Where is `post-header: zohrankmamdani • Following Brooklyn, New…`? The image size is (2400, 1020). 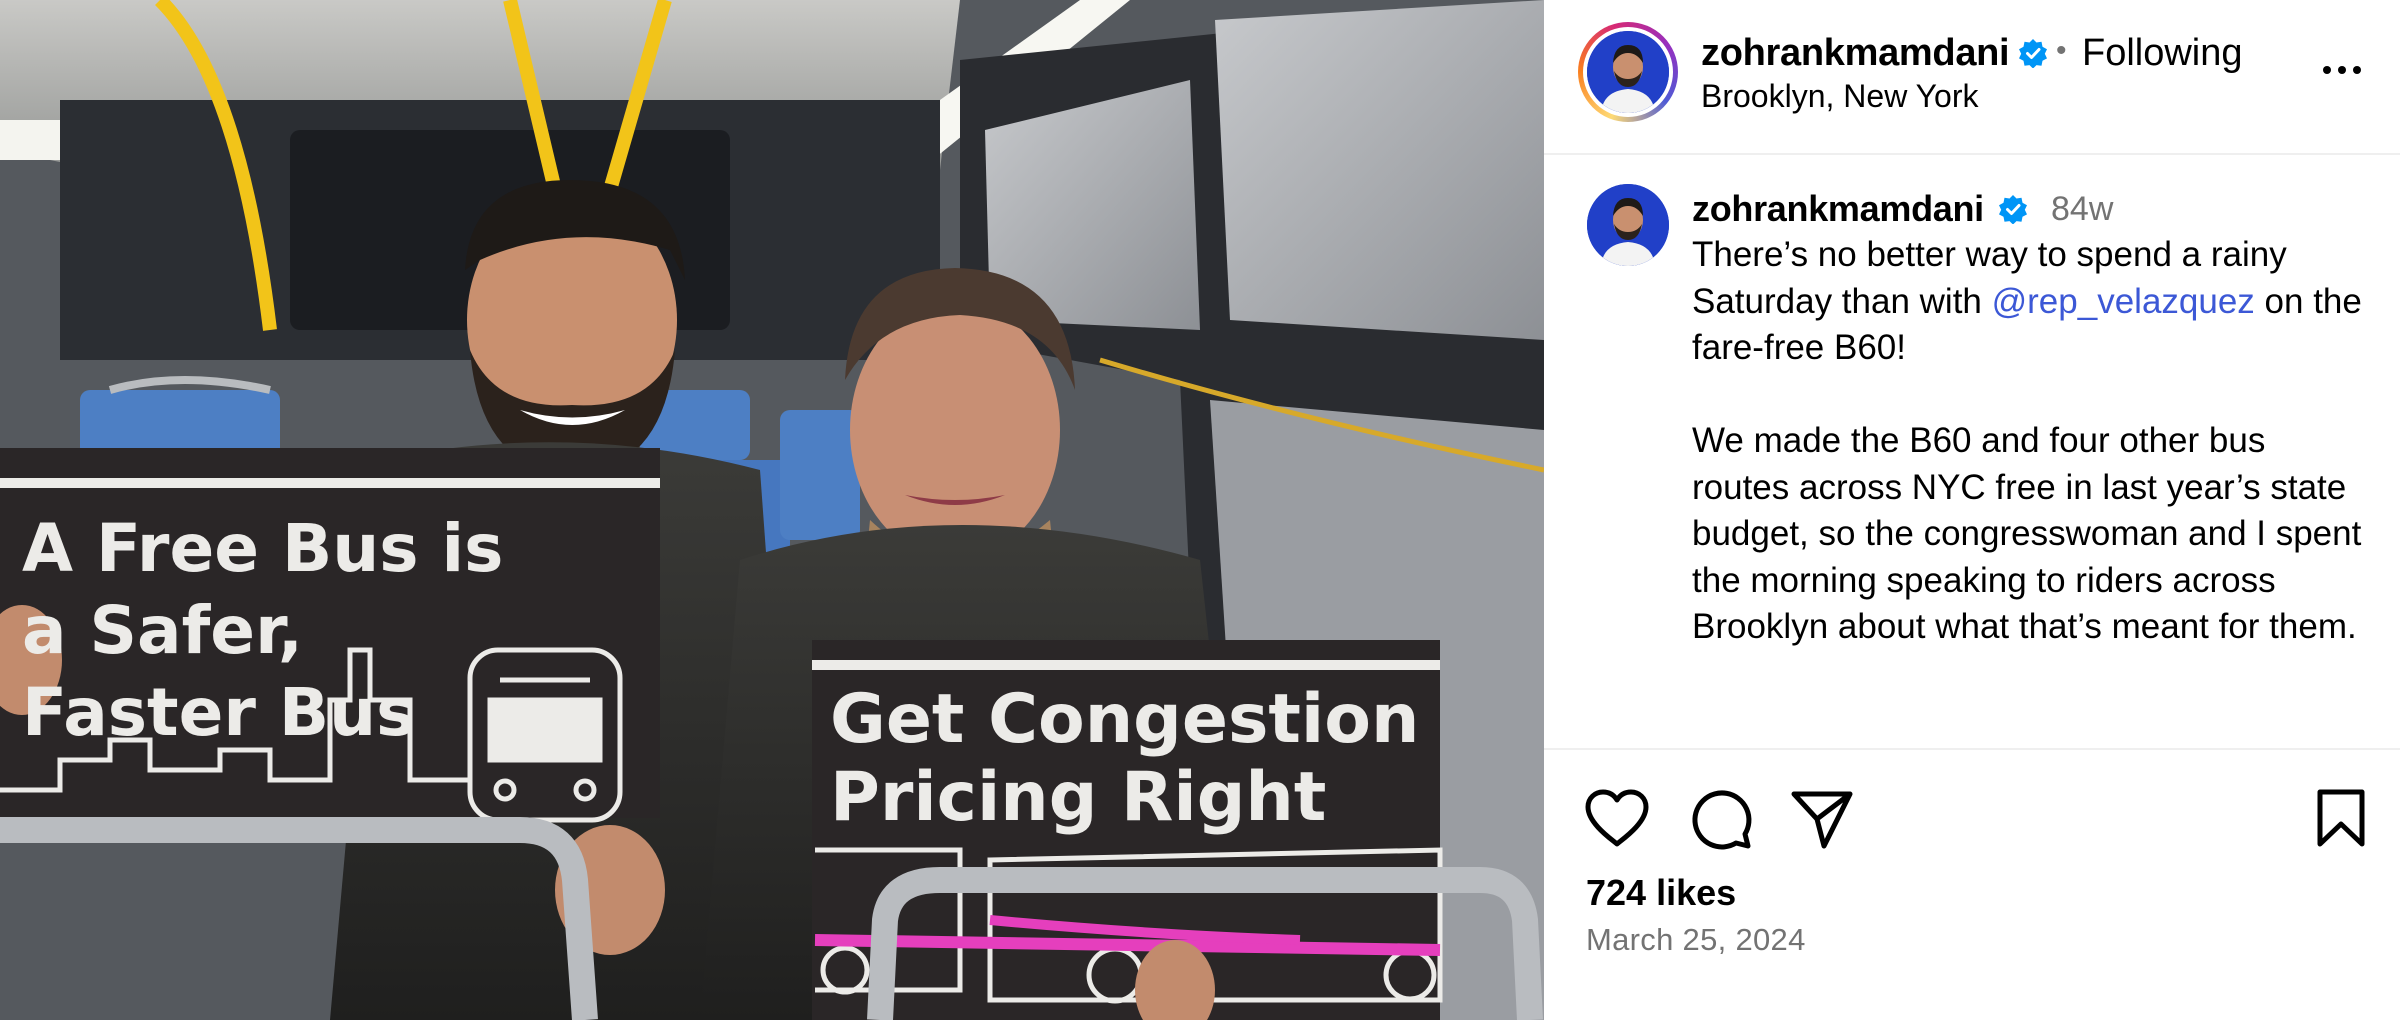 post-header: zohrankmamdani • Following Brooklyn, New… is located at coordinates (1972, 77).